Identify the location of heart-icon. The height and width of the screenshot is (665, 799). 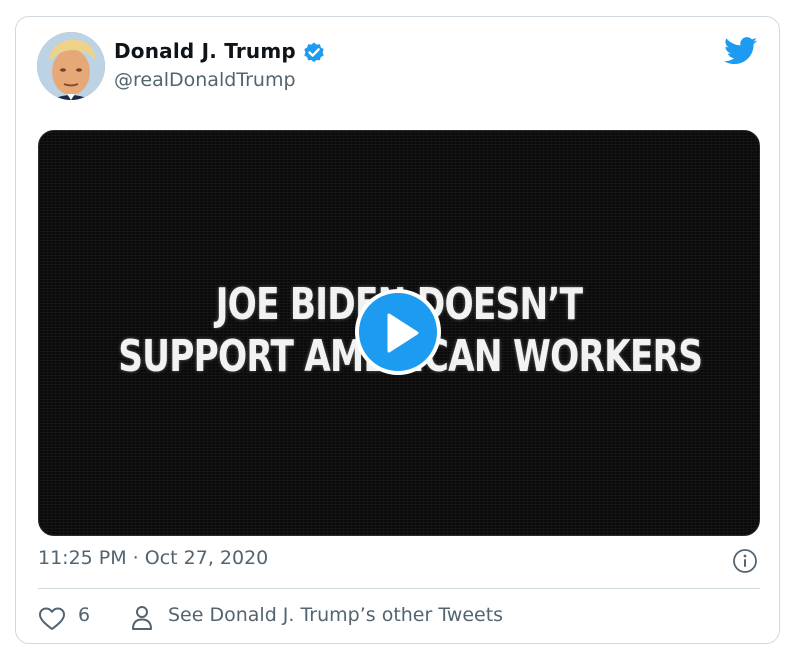
(52, 618).